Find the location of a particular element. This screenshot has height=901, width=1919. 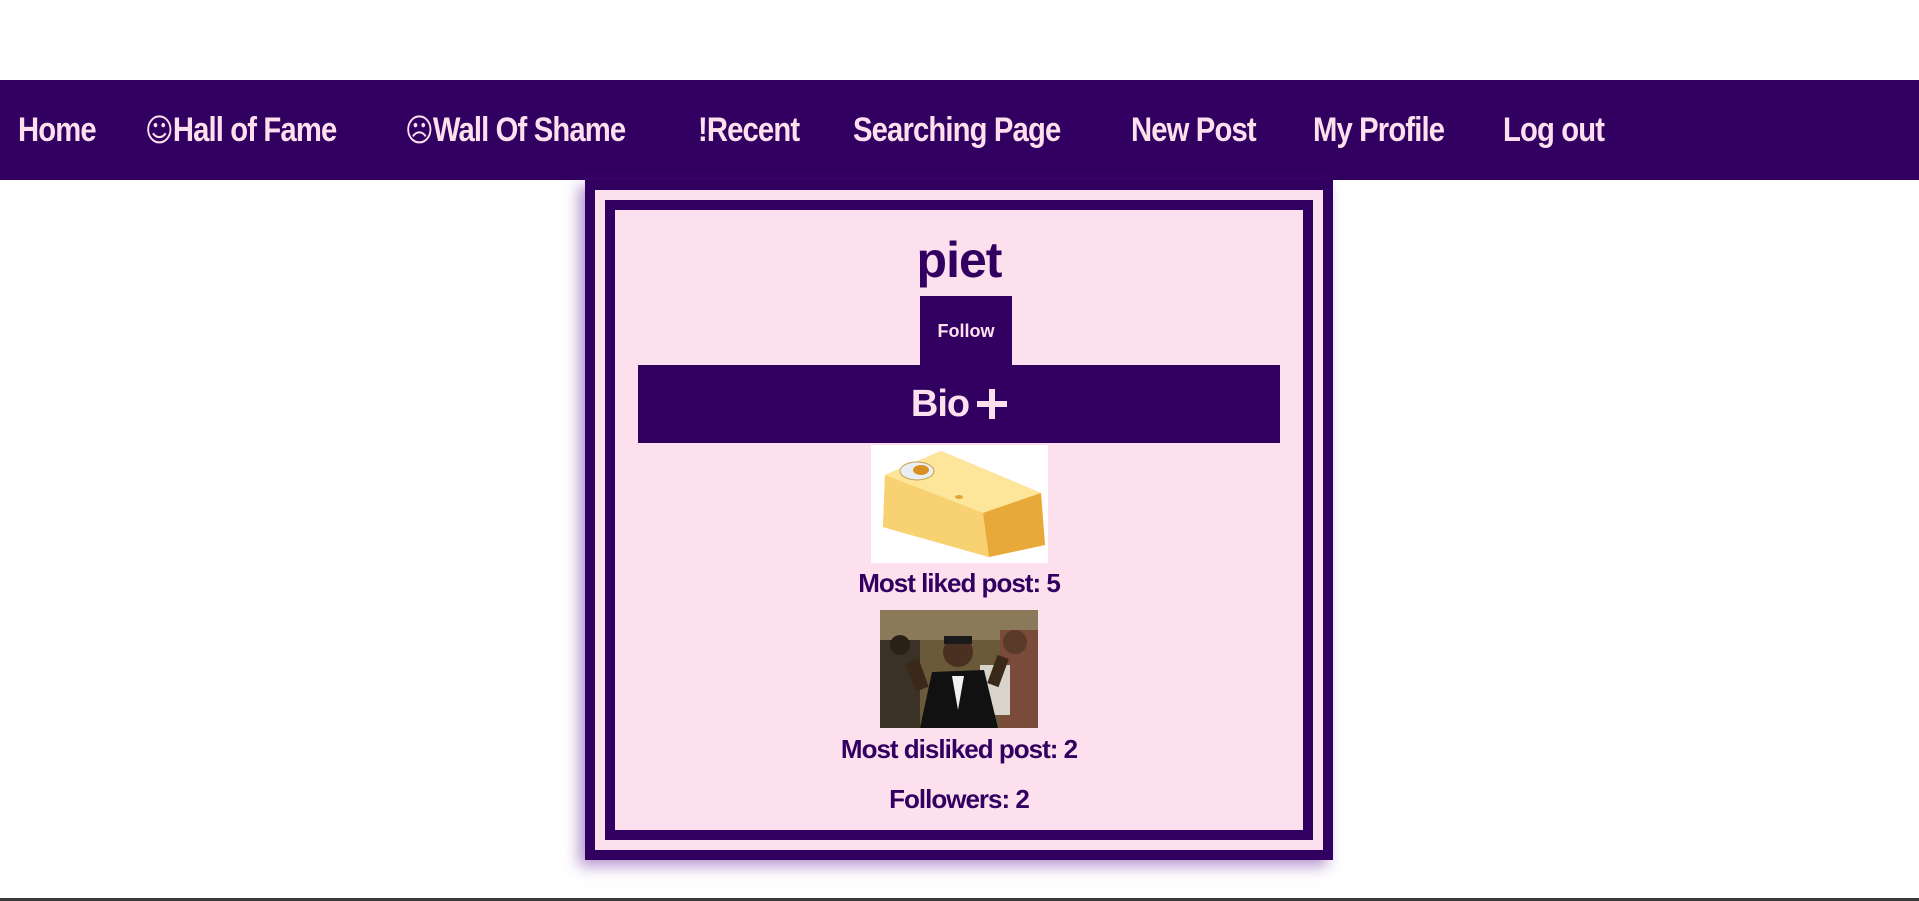

profile-username: piet is located at coordinates (959, 260).